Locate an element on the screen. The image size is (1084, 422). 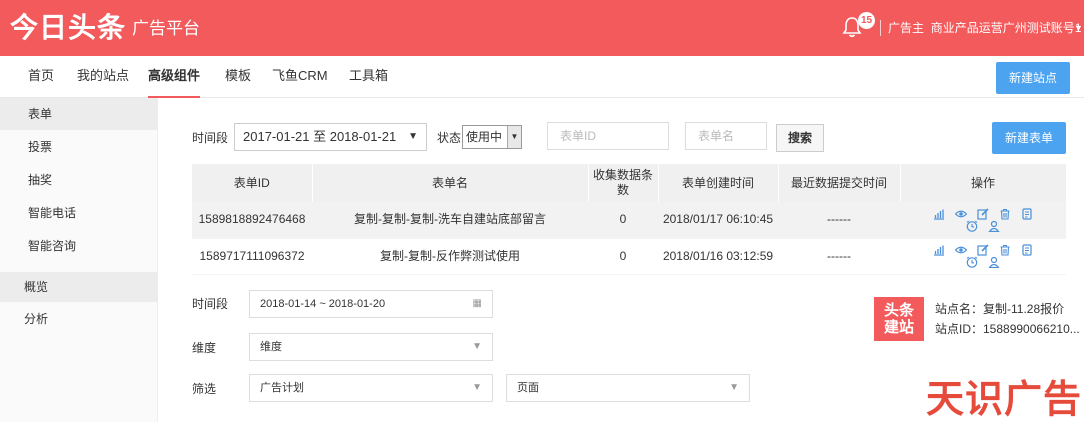
nav-my-sites: 我的站点 is located at coordinates (103, 77).